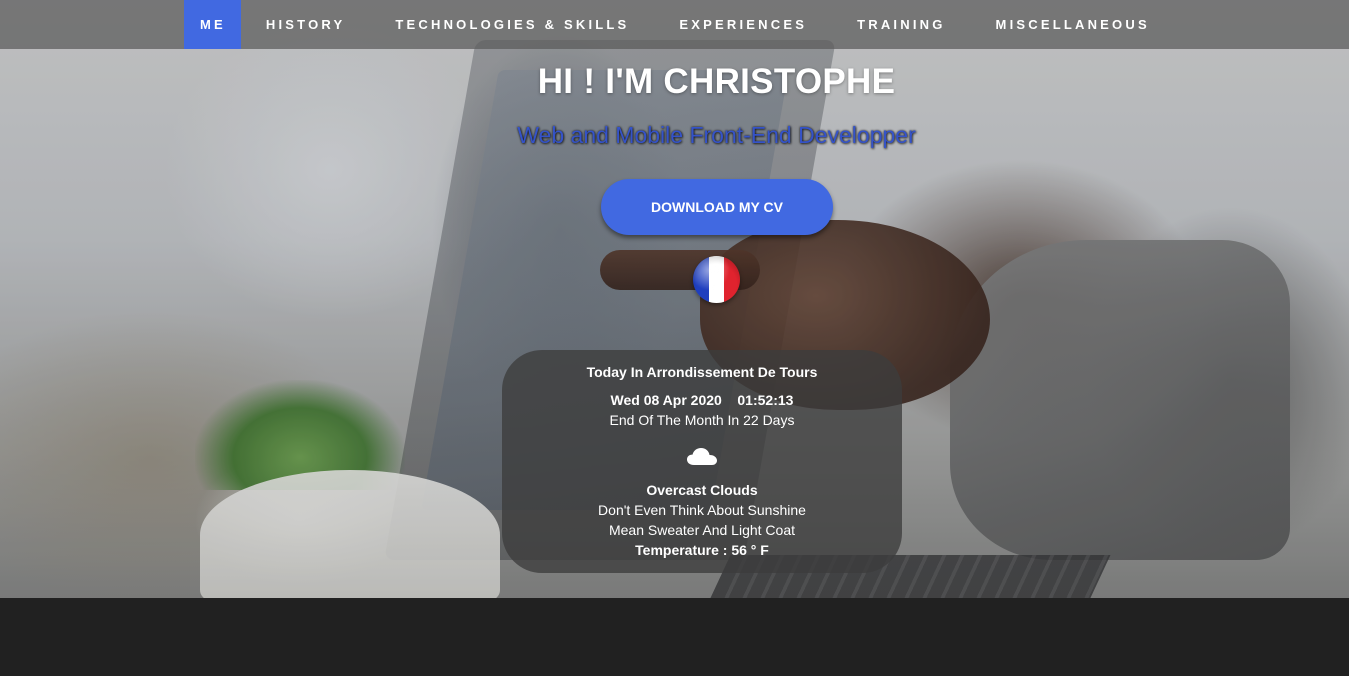  I want to click on nav-item-training: TRAINING, so click(901, 24).